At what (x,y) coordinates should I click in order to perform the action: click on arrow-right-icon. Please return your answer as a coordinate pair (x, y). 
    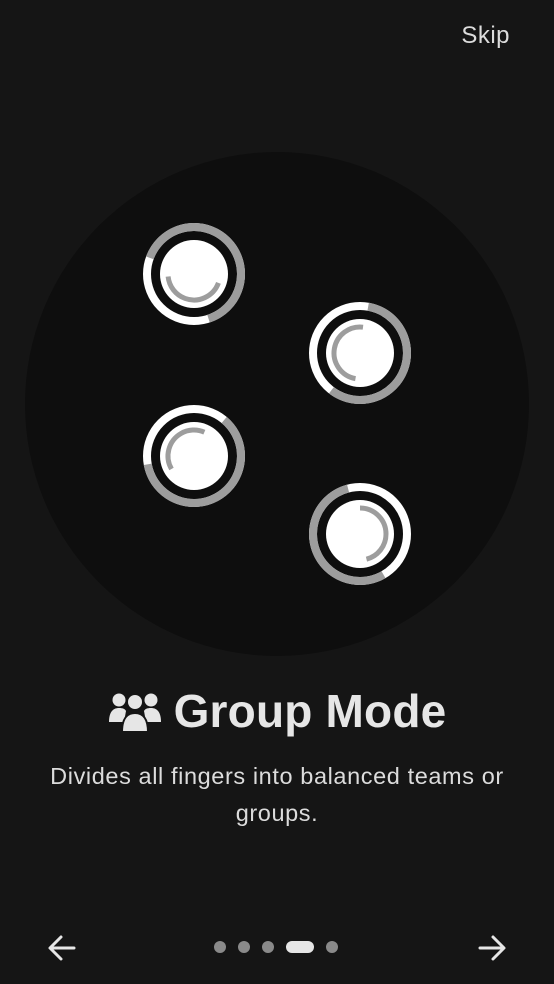
    Looking at the image, I should click on (492, 948).